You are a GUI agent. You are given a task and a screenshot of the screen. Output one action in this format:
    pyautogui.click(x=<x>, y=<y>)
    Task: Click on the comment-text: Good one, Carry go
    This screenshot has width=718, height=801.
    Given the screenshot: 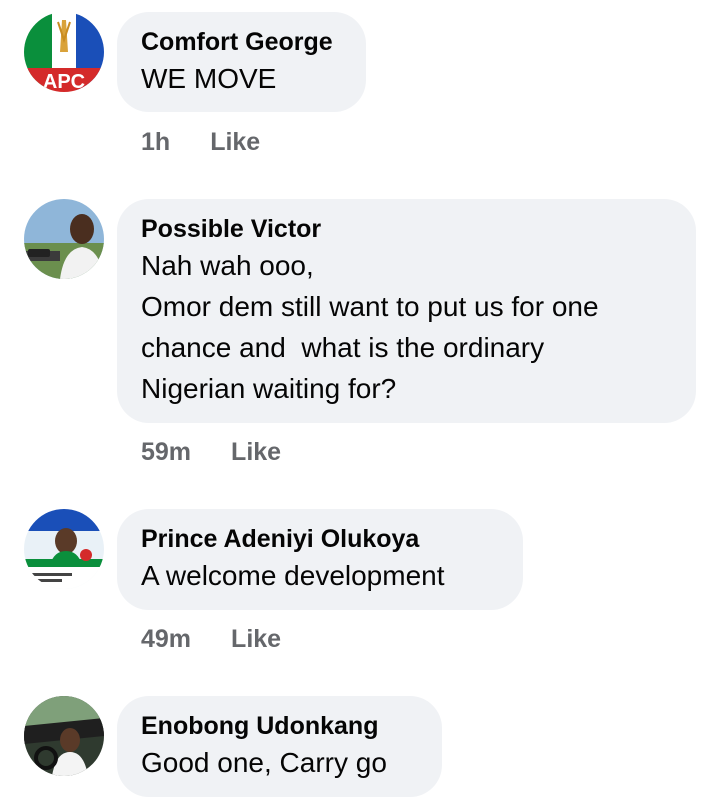 What is the action you would take?
    pyautogui.click(x=279, y=762)
    